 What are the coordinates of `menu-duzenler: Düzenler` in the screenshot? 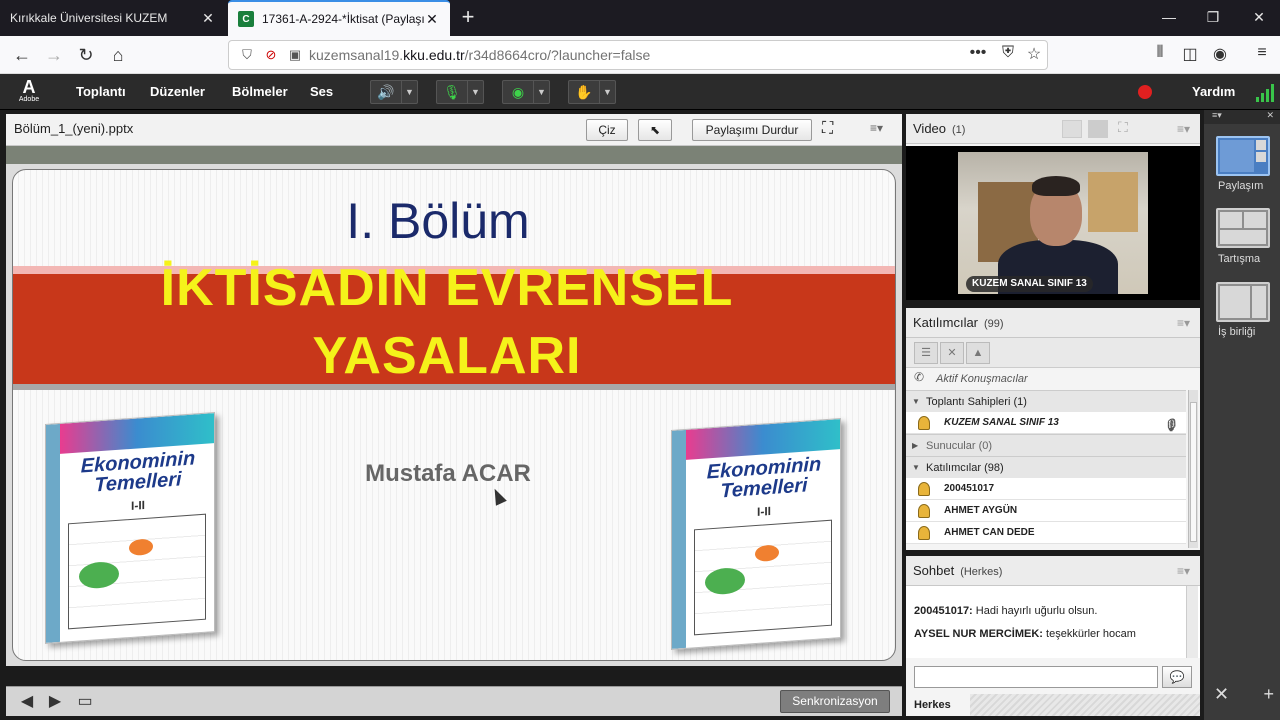 It's located at (177, 92).